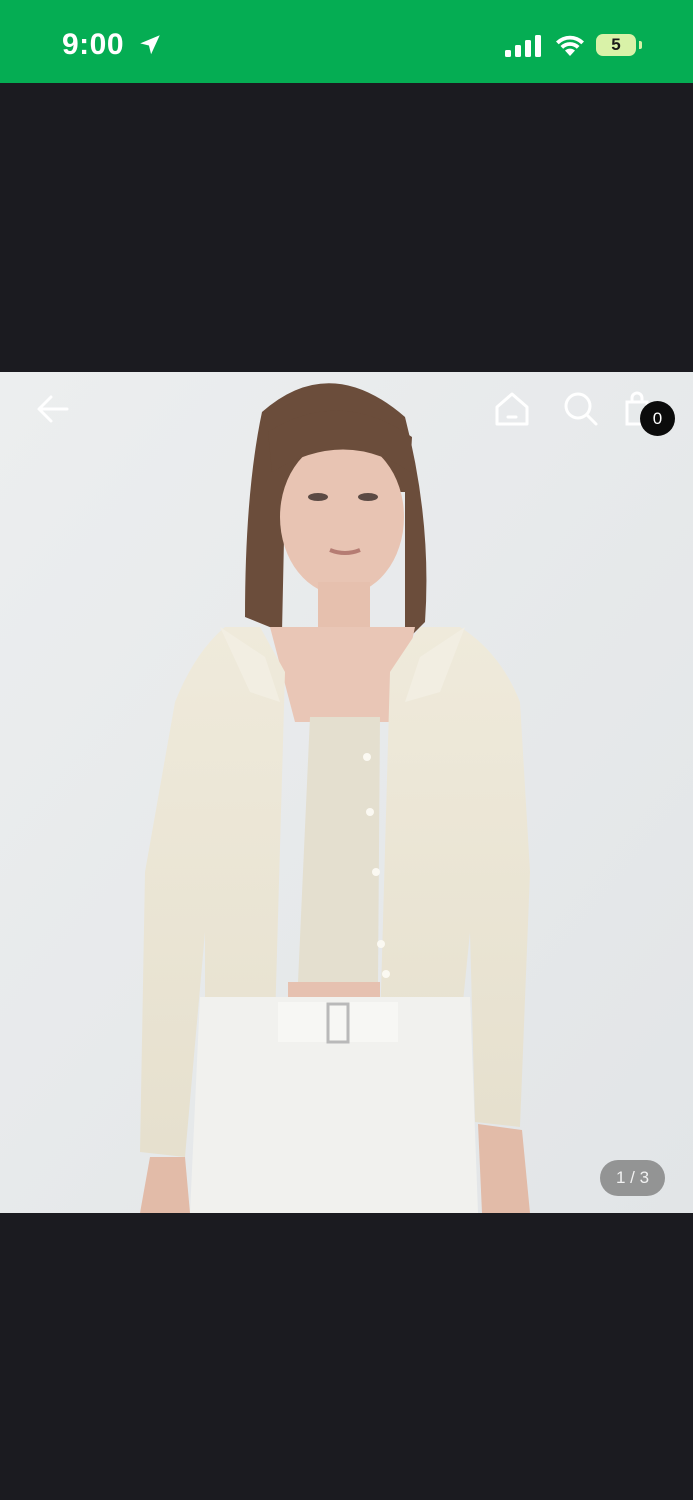 The width and height of the screenshot is (693, 1500). What do you see at coordinates (616, 45) in the screenshot?
I see `battery-icon: 5` at bounding box center [616, 45].